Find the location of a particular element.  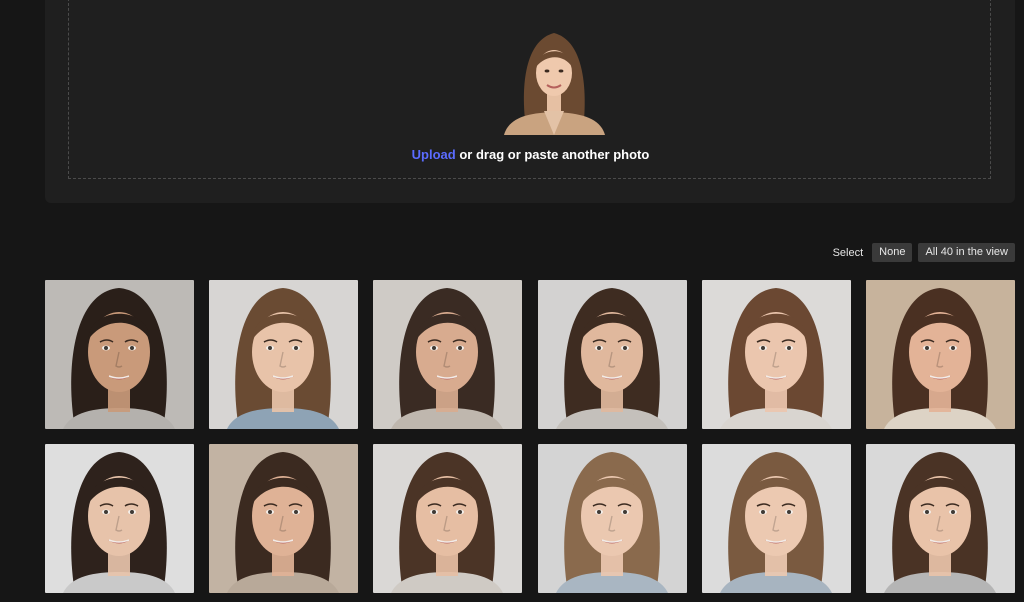

selection-toolbar: Select None All 40 in the view is located at coordinates (924, 252).